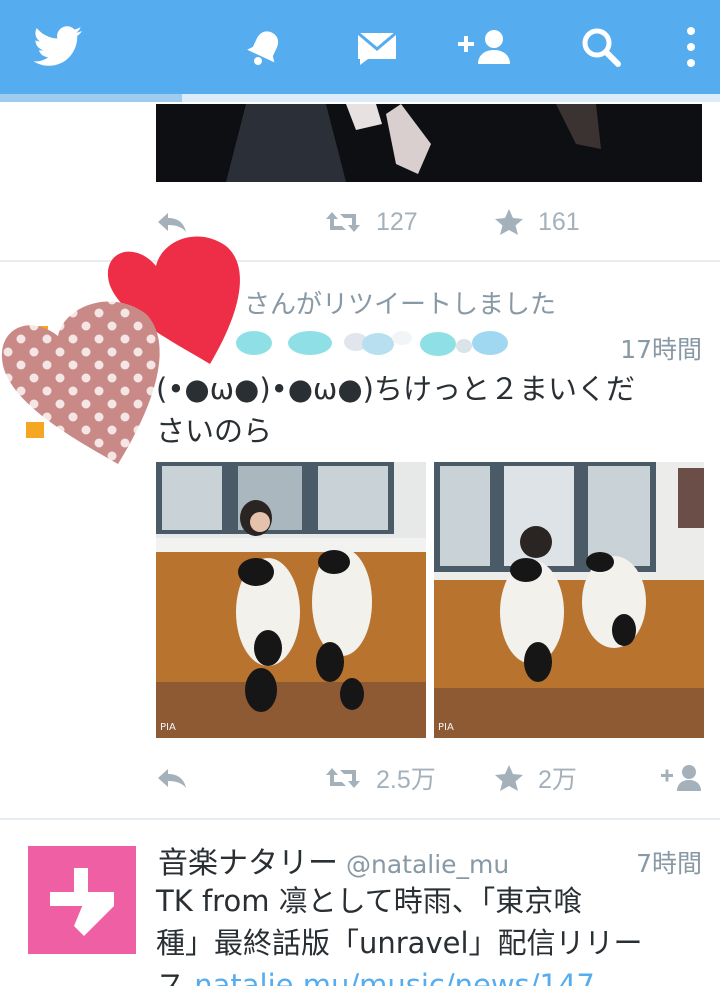  What do you see at coordinates (399, 943) in the screenshot?
I see `tweet-text-line: 種」最終話版「unravel」配信リリー` at bounding box center [399, 943].